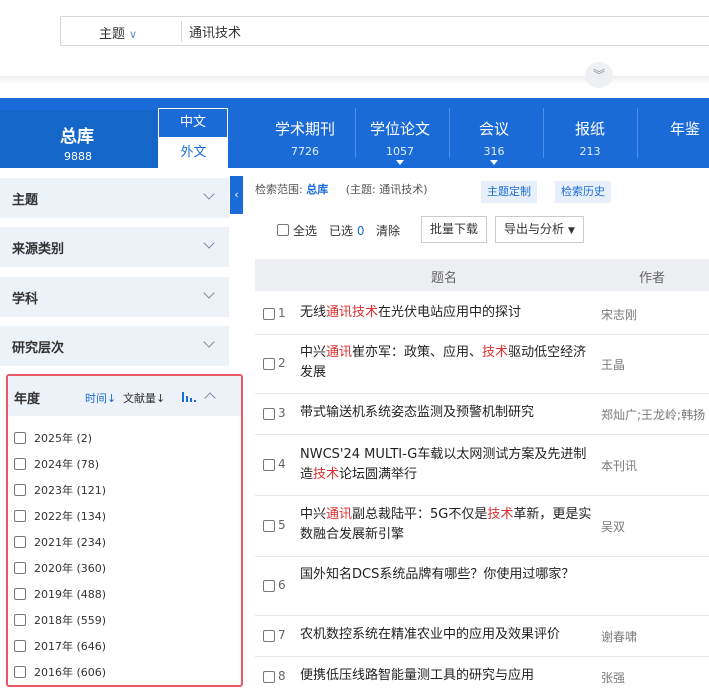 The height and width of the screenshot is (693, 709). Describe the element at coordinates (378, 474) in the screenshot. I see `title-text: 论坛圆满举行` at that location.